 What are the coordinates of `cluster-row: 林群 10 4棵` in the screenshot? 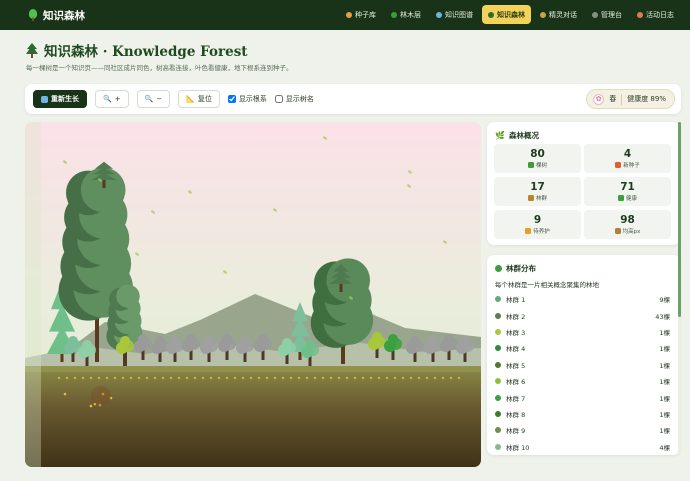 It's located at (582, 447).